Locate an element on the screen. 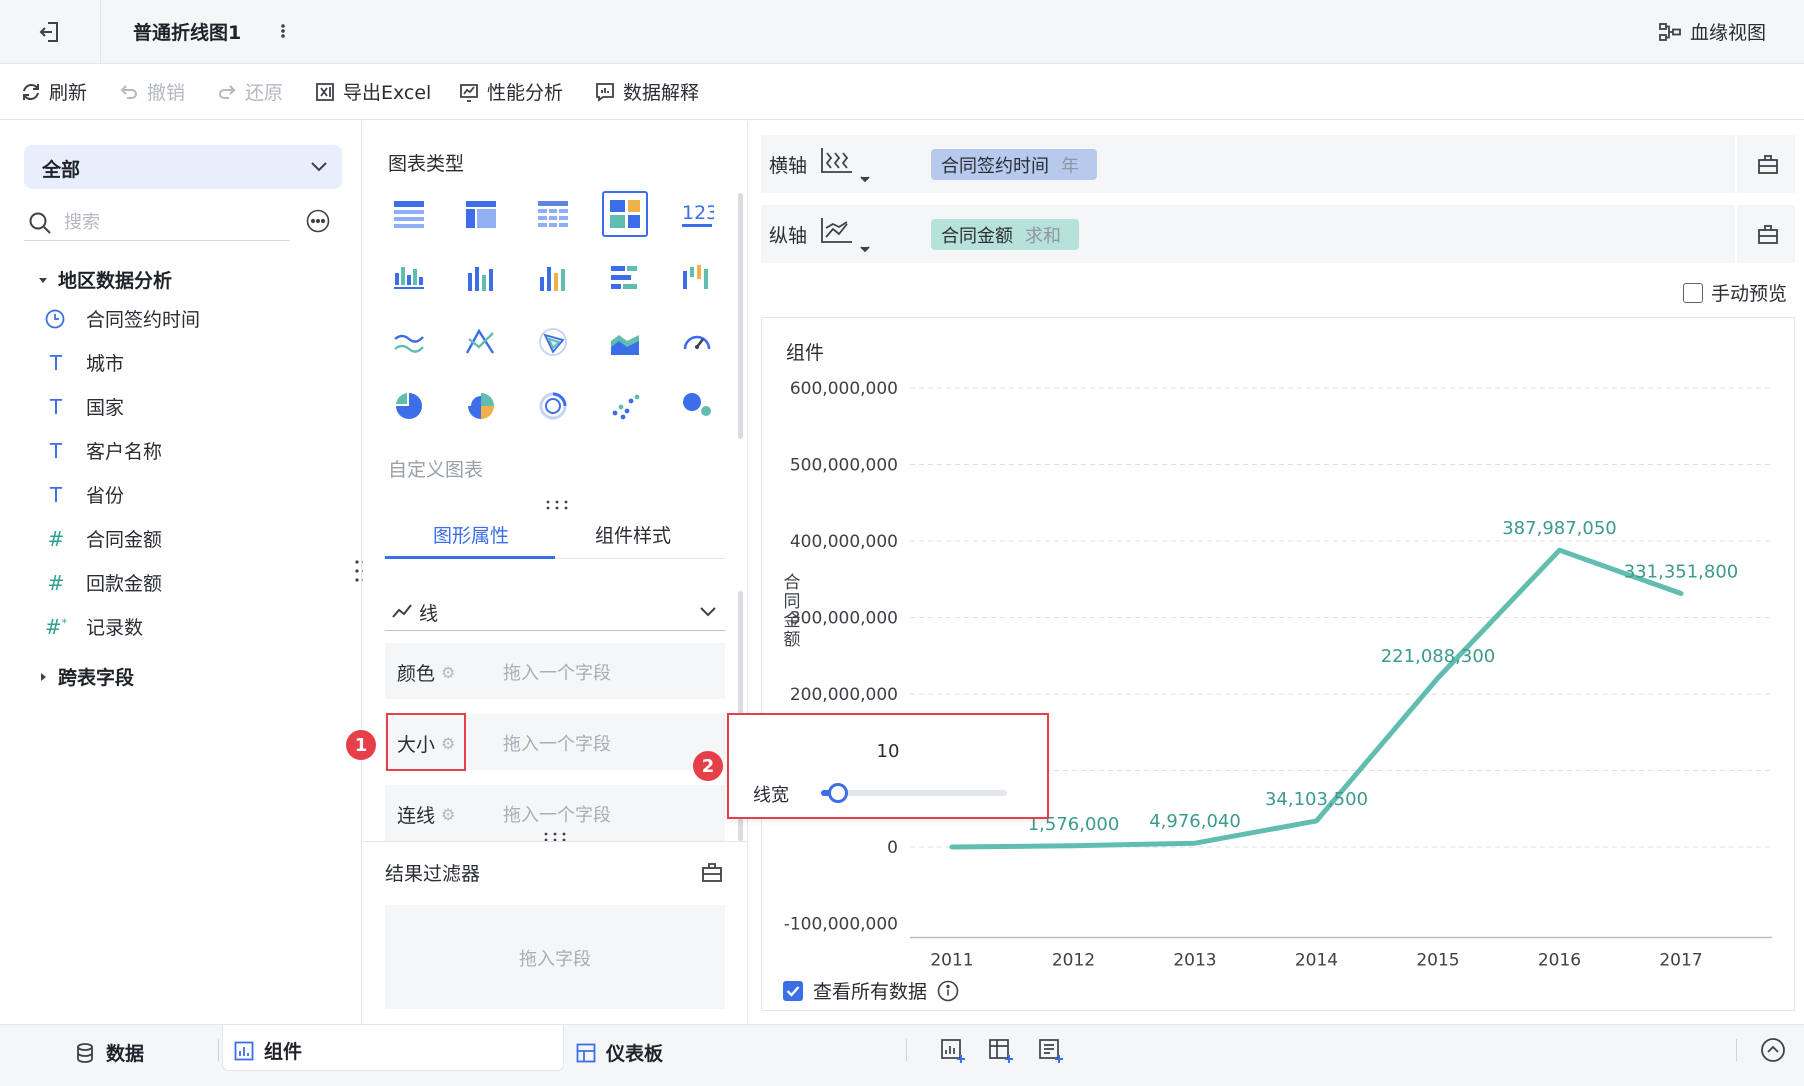 This screenshot has width=1804, height=1086. performance-analysis-button: 性能分析 is located at coordinates (510, 91).